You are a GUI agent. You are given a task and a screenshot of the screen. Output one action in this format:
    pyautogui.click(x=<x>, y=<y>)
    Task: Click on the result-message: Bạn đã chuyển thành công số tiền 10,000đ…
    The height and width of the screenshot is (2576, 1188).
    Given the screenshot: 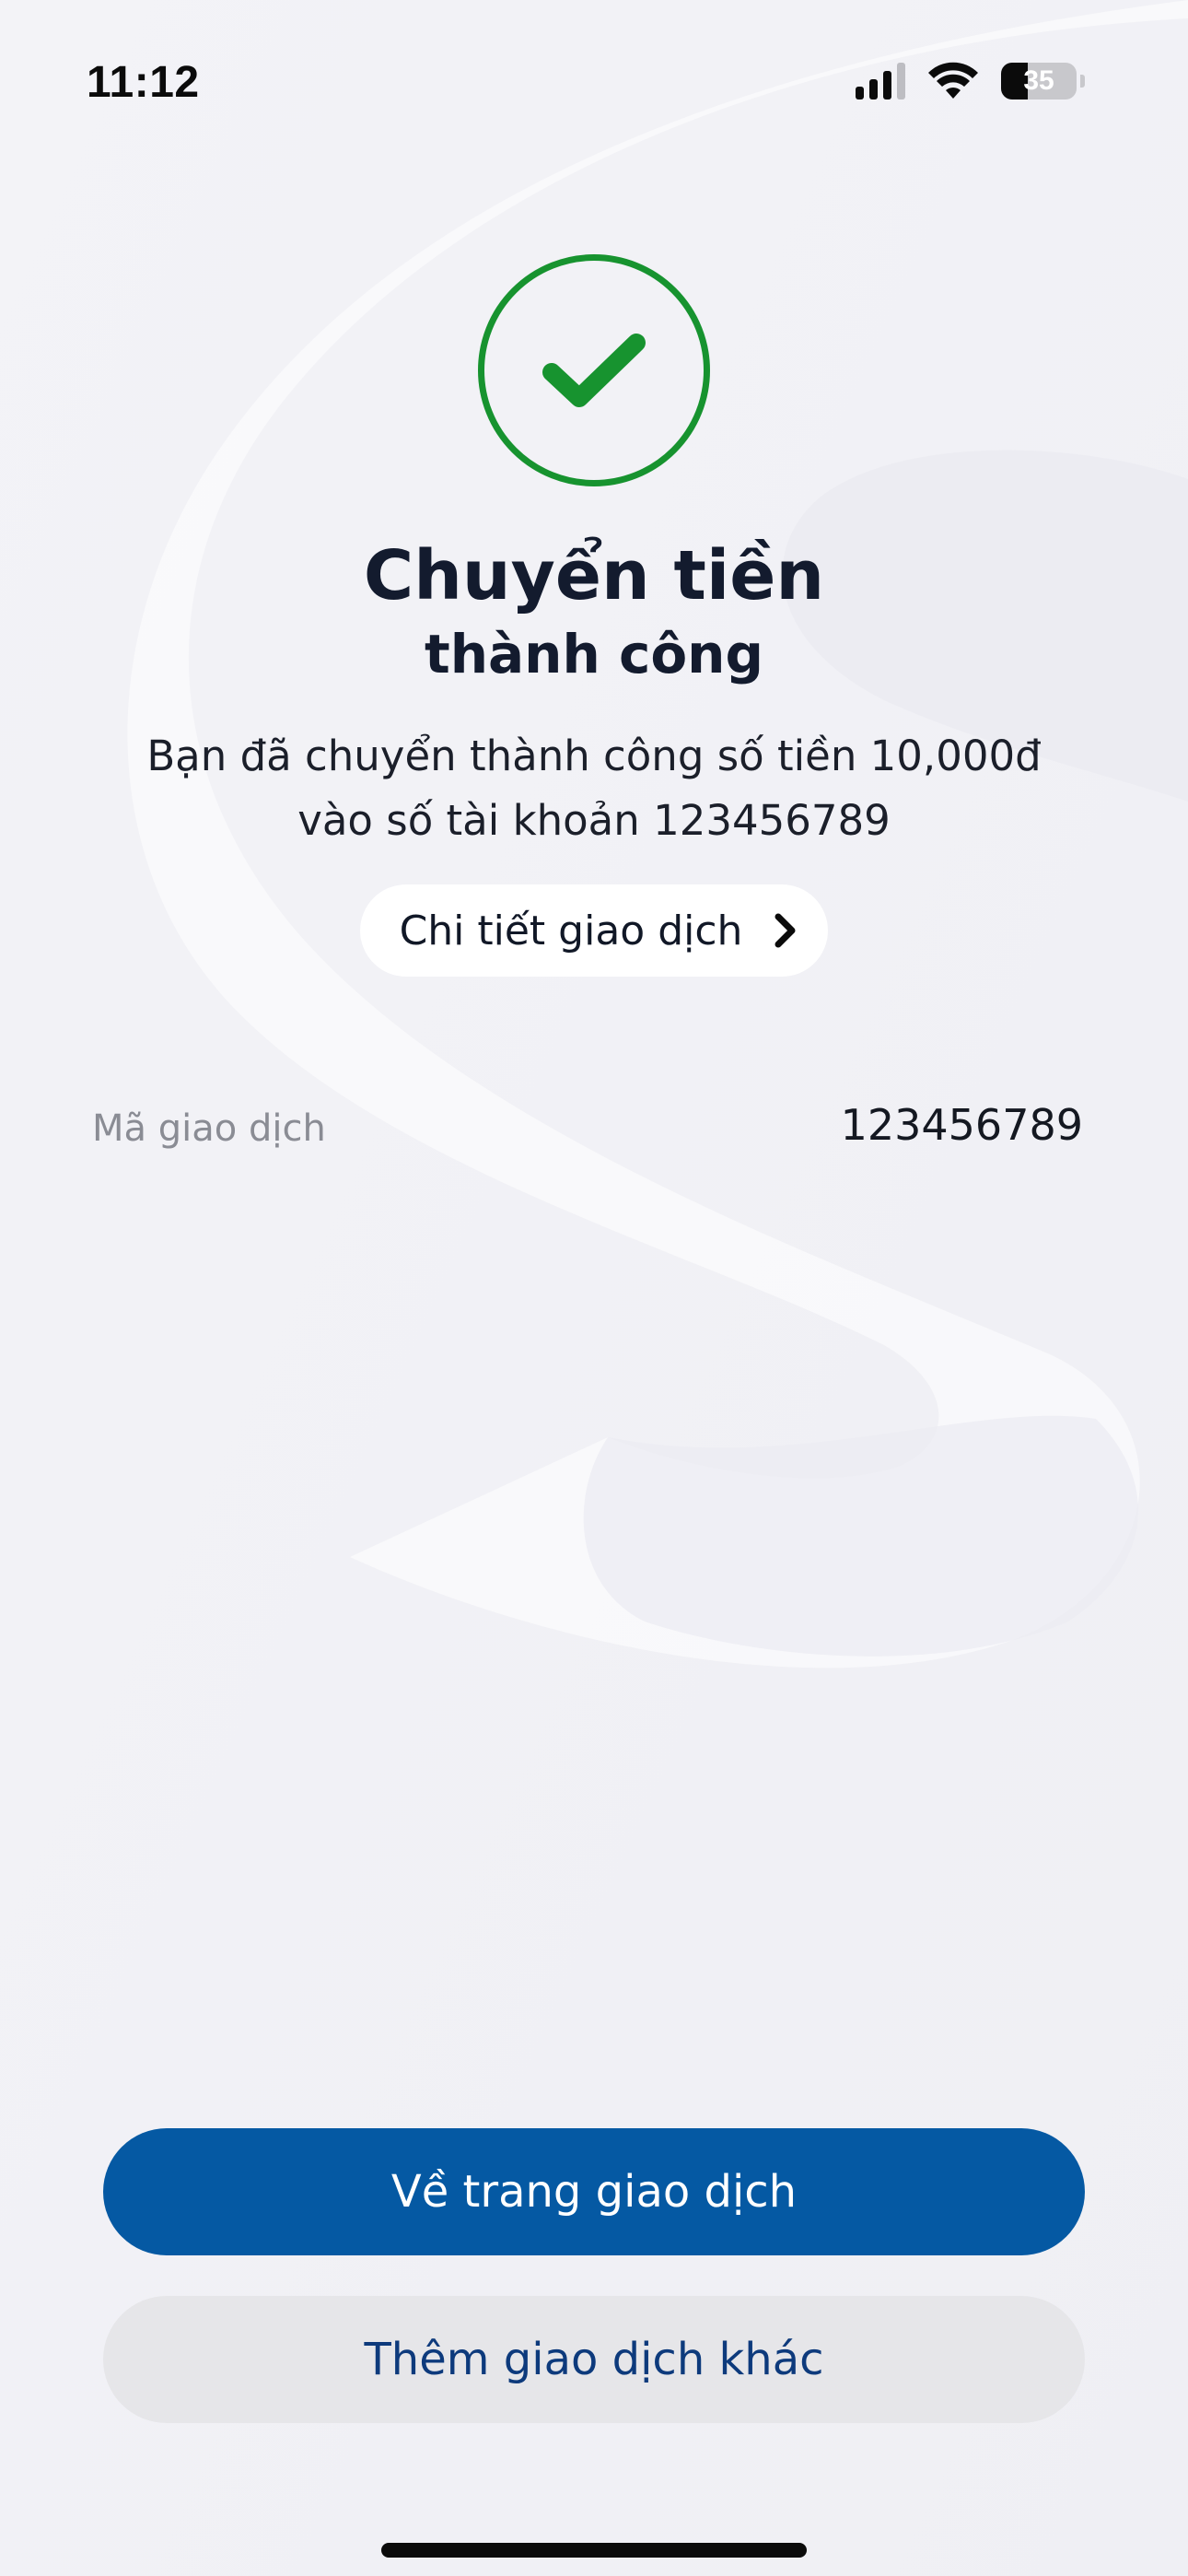 What is the action you would take?
    pyautogui.click(x=594, y=788)
    